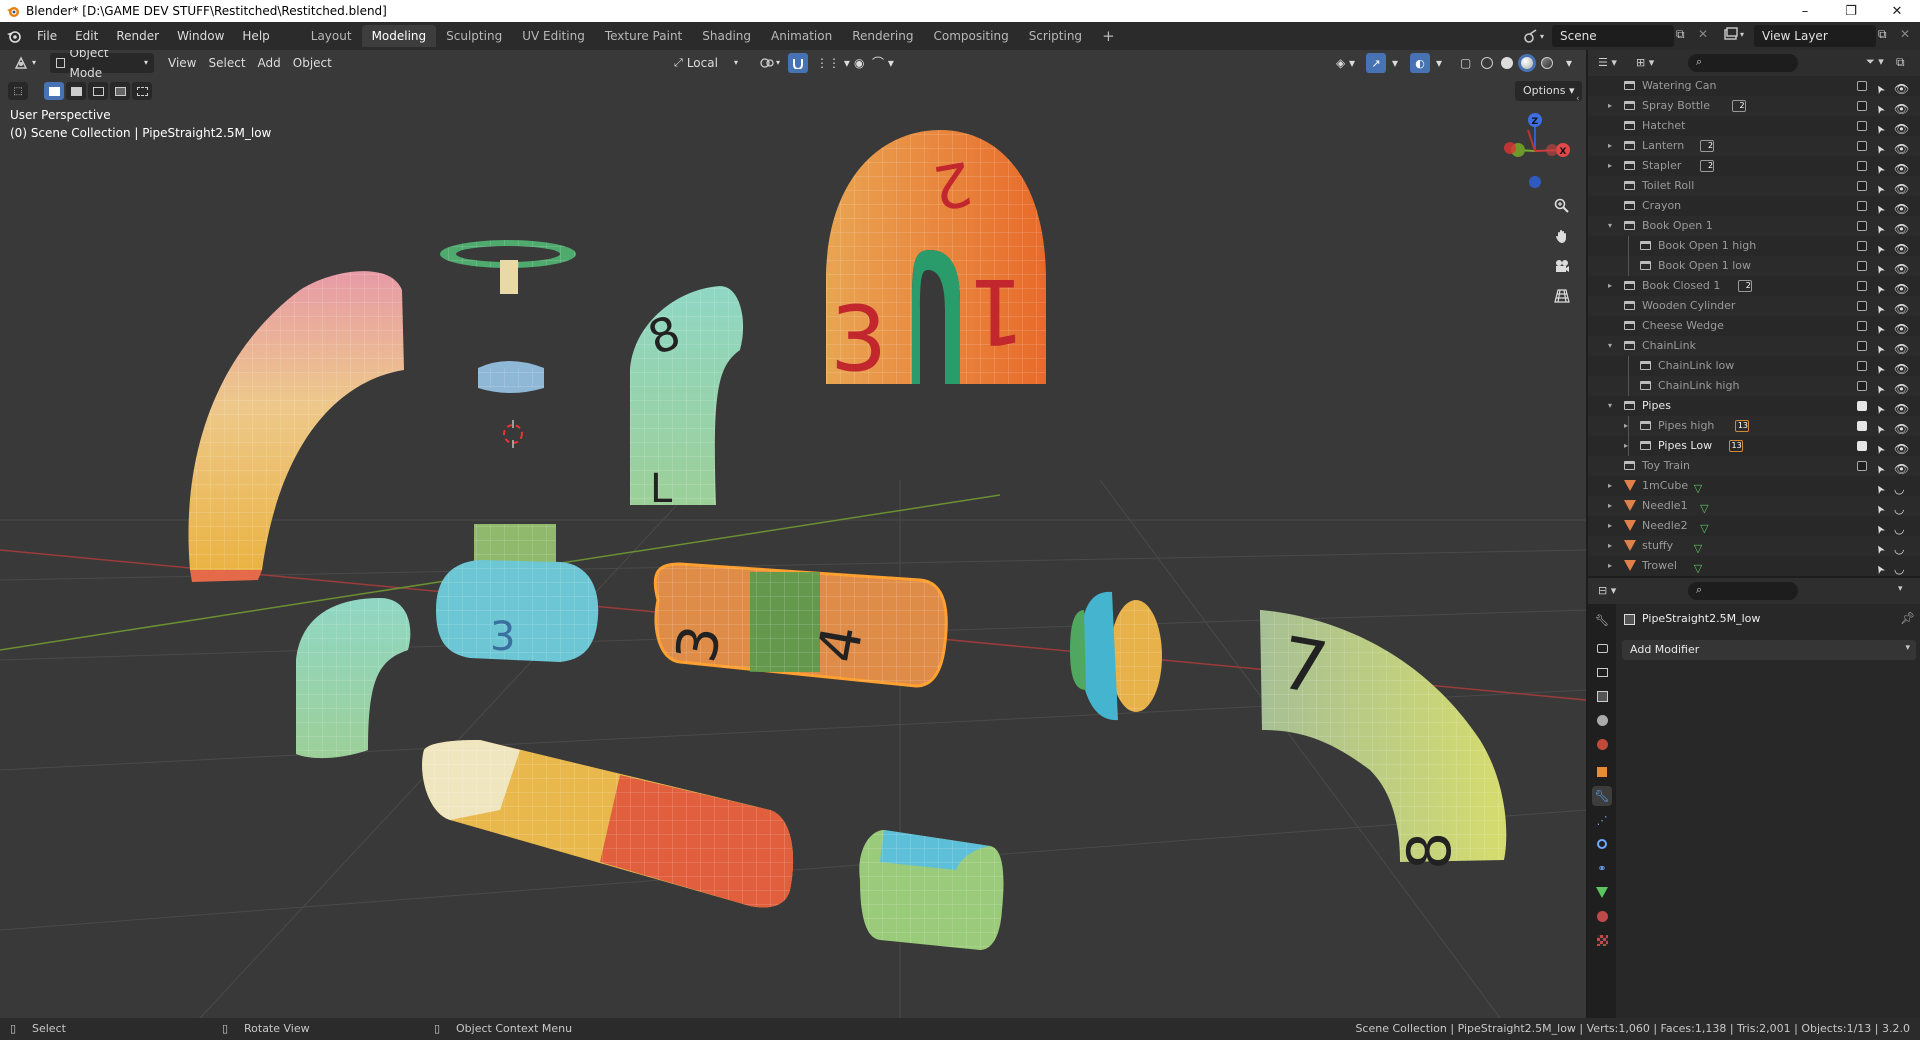  What do you see at coordinates (1569, 63) in the screenshot?
I see `shading-menu-icon: ▾` at bounding box center [1569, 63].